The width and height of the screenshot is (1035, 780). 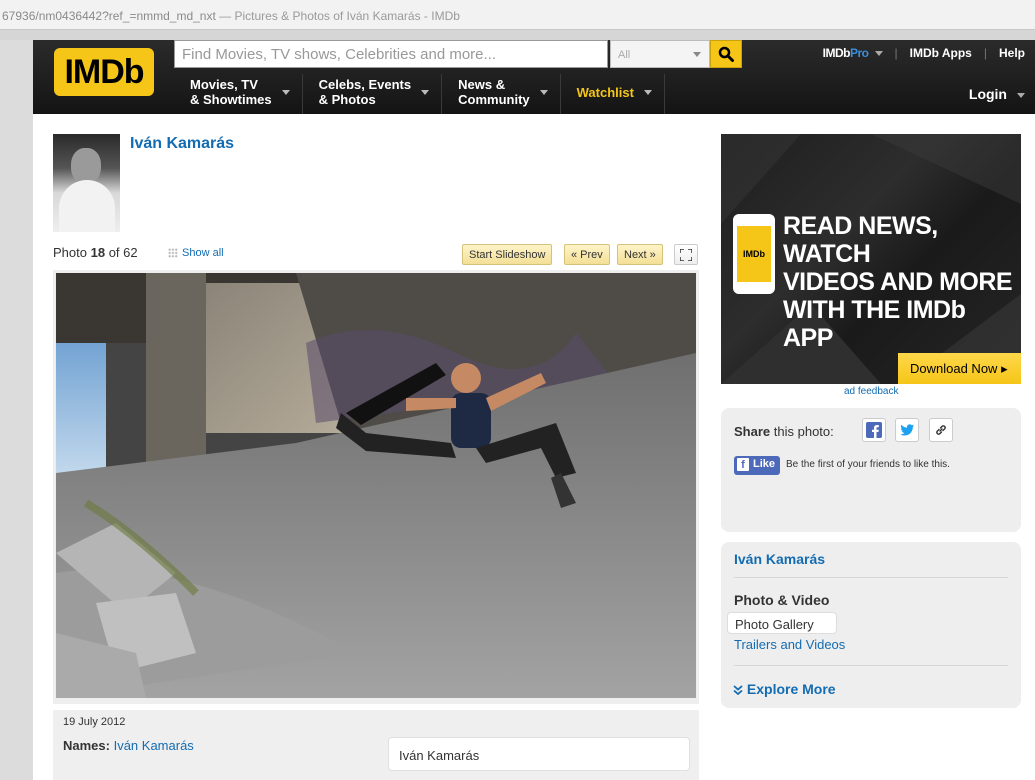 I want to click on imdbpro-link: IMDbPro, so click(x=853, y=53).